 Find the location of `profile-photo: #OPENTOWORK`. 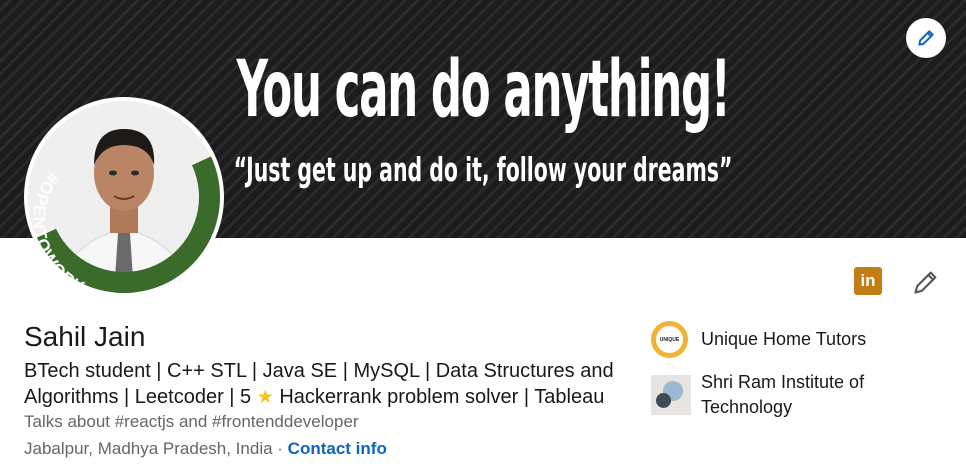

profile-photo: #OPENTOWORK is located at coordinates (124, 197).